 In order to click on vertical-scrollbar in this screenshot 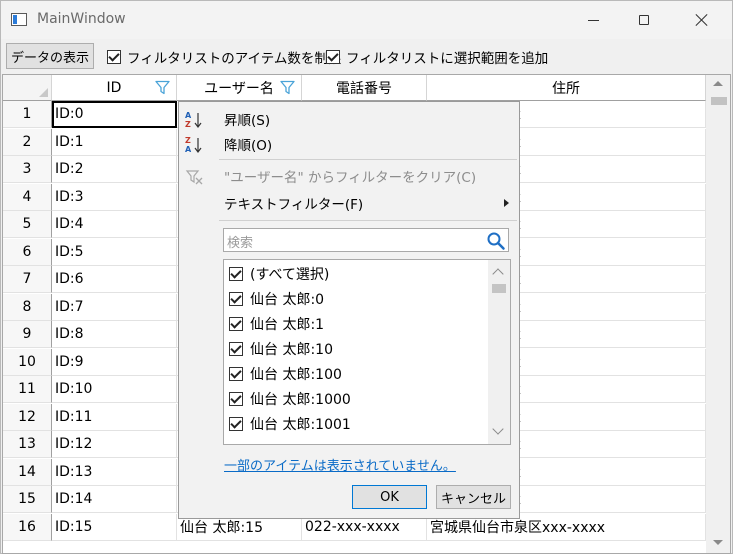, I will do `click(718, 314)`.